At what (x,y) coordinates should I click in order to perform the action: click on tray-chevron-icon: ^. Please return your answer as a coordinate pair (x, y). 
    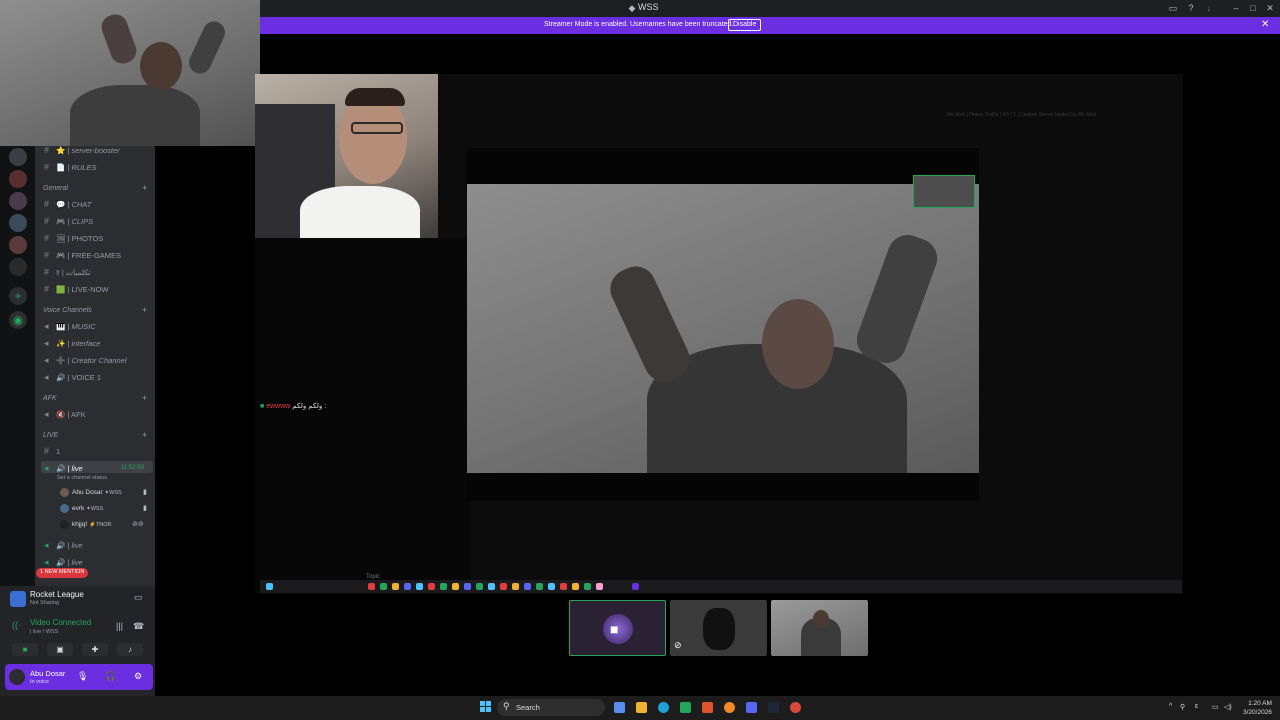
    Looking at the image, I should click on (1170, 706).